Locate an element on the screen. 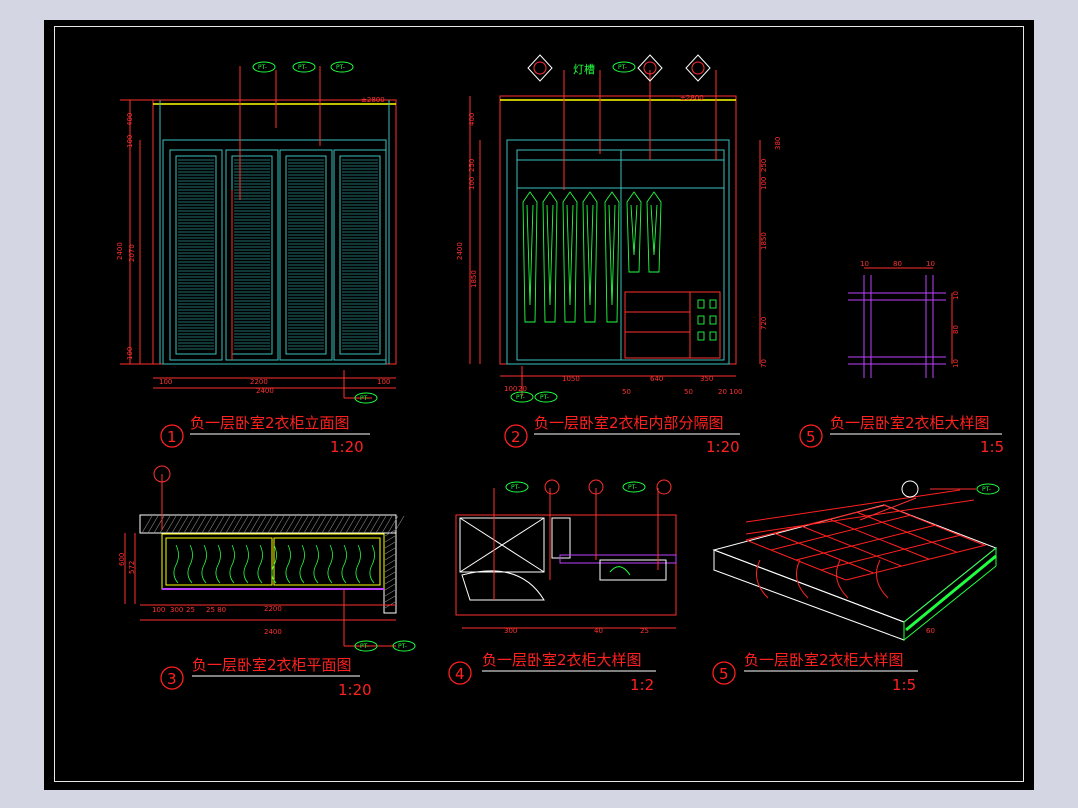 The width and height of the screenshot is (1078, 808). light-slot-label: 灯槽 is located at coordinates (584, 69).